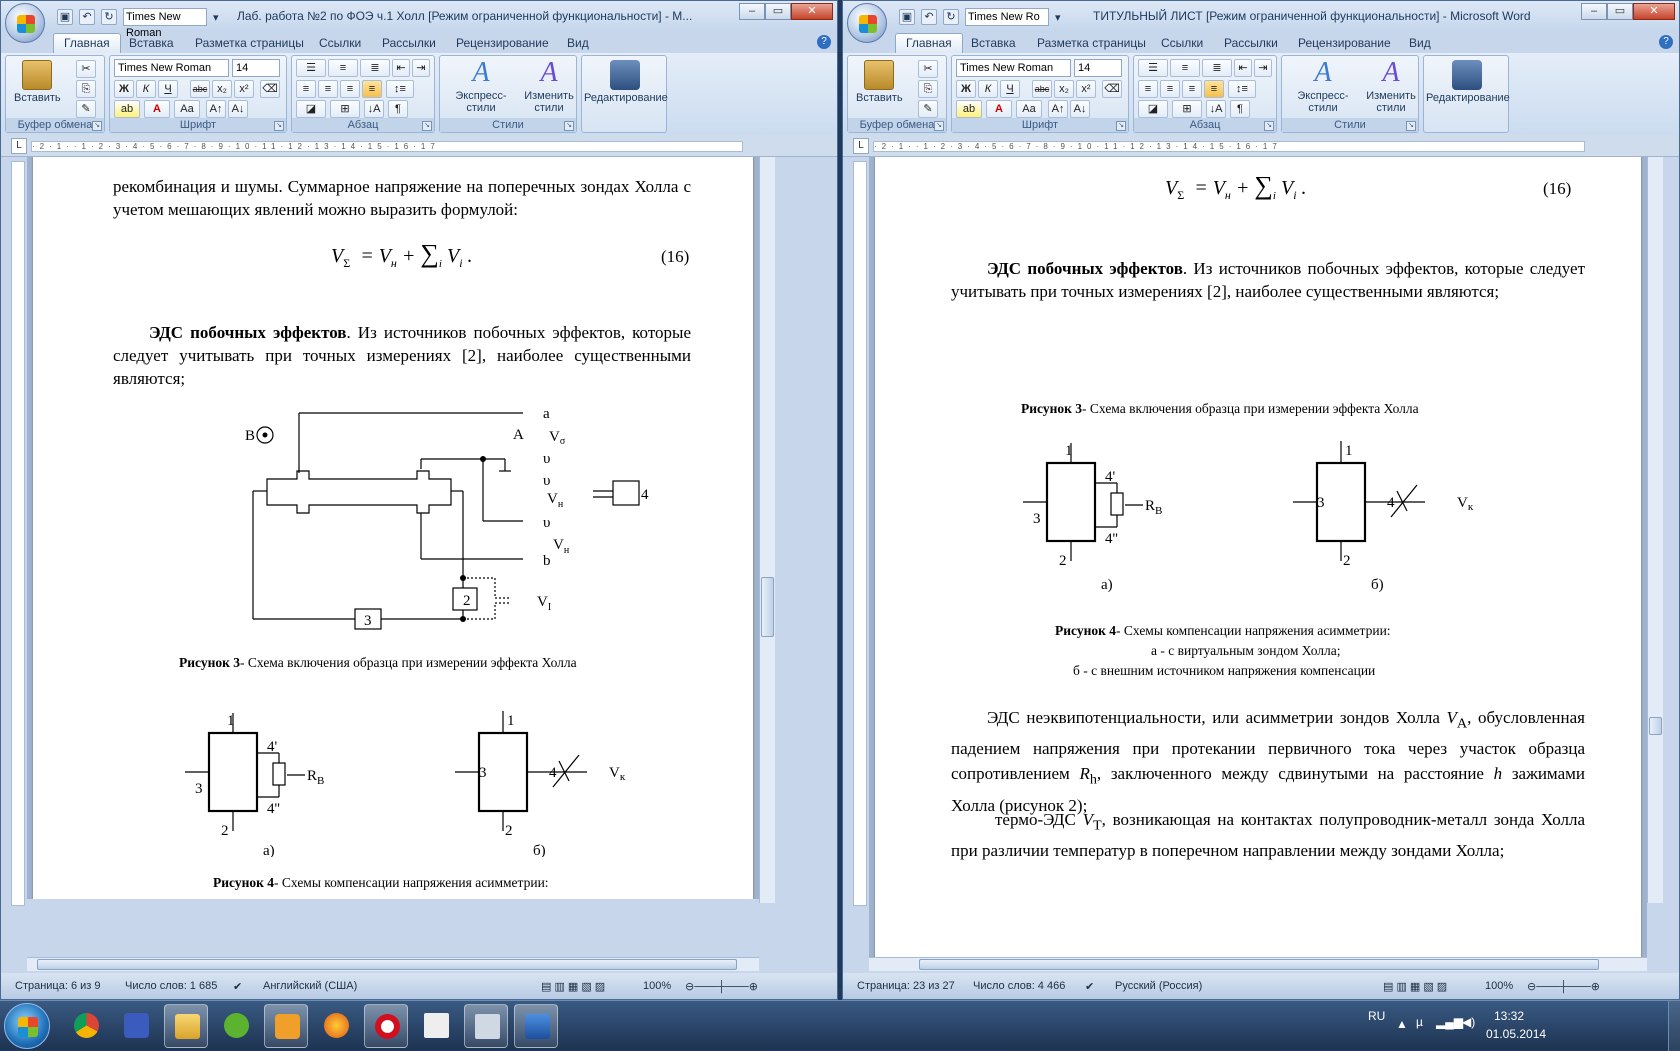 Image resolution: width=1680 pixels, height=1051 pixels. I want to click on proofing-icon: ✔, so click(1089, 986).